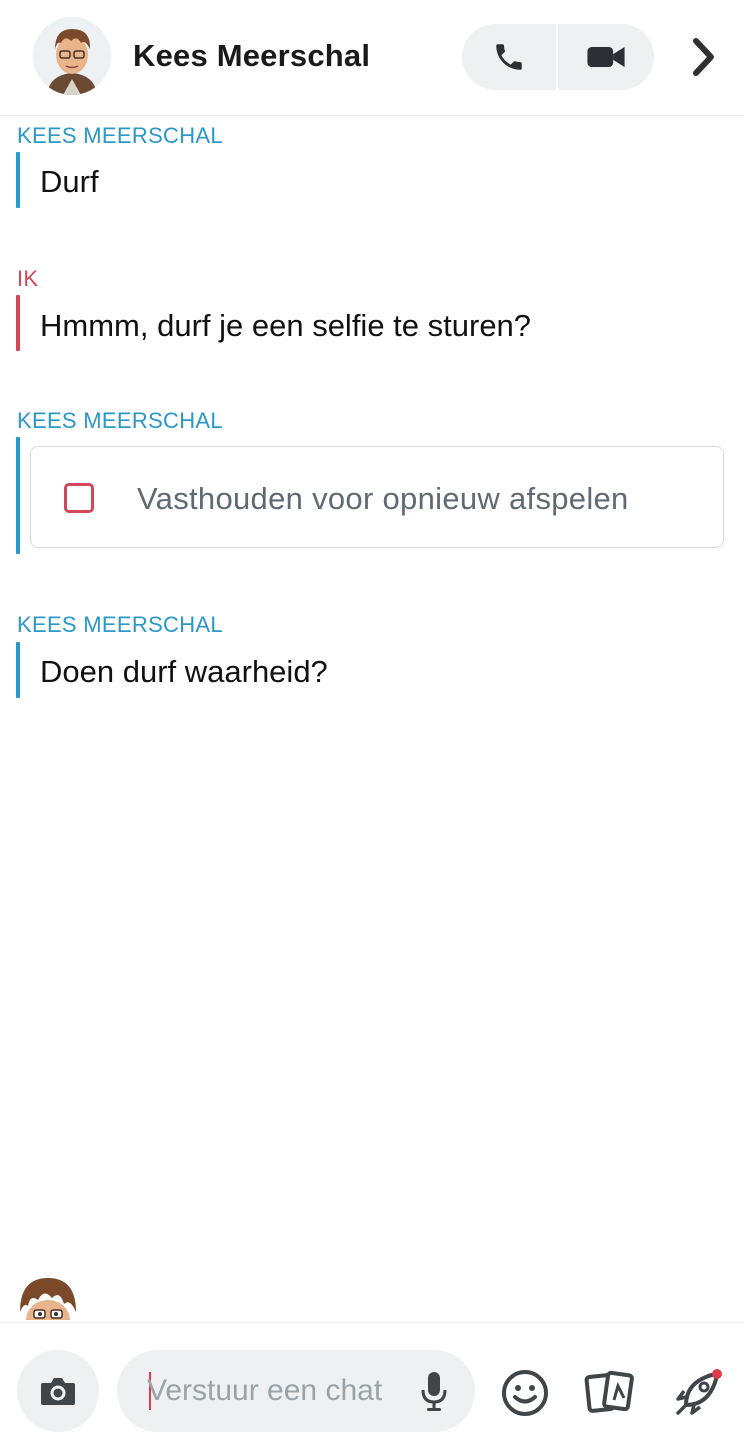 The width and height of the screenshot is (744, 1445). I want to click on call-buttons, so click(558, 57).